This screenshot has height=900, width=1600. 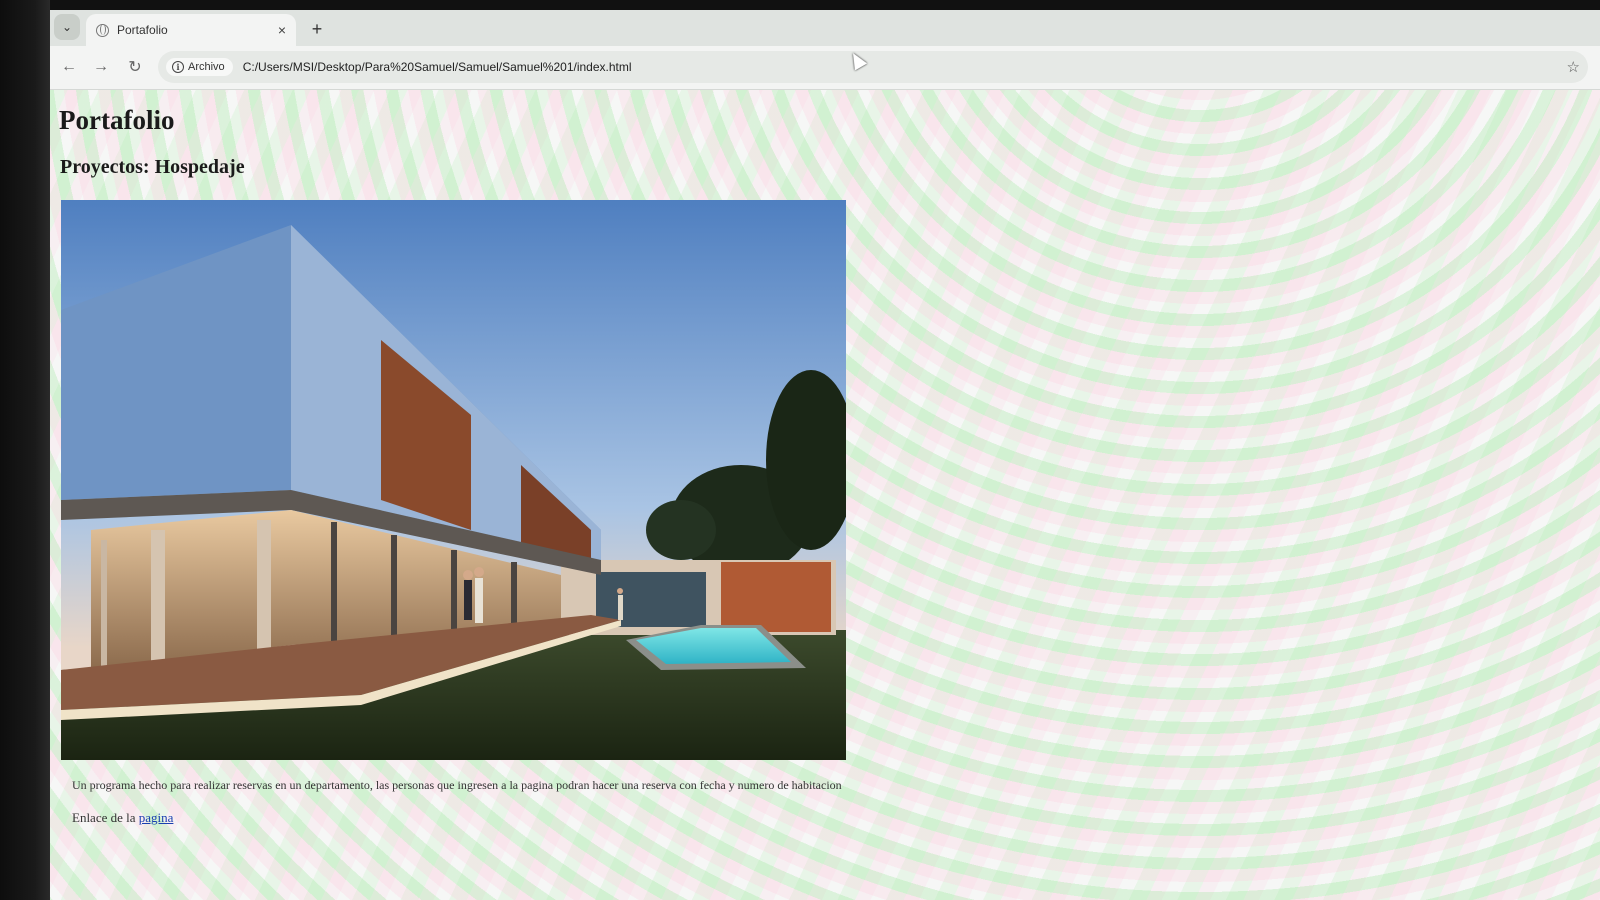 What do you see at coordinates (191, 30) in the screenshot?
I see `tab-portafolio: Portafolio ×` at bounding box center [191, 30].